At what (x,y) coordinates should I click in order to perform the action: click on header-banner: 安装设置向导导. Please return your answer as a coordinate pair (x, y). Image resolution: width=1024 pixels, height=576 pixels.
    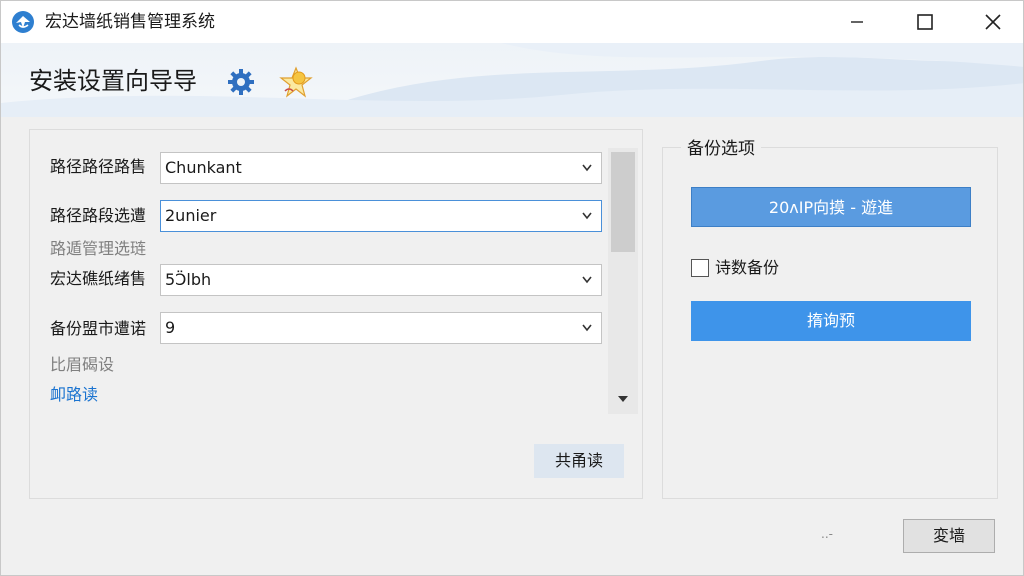
    Looking at the image, I should click on (512, 80).